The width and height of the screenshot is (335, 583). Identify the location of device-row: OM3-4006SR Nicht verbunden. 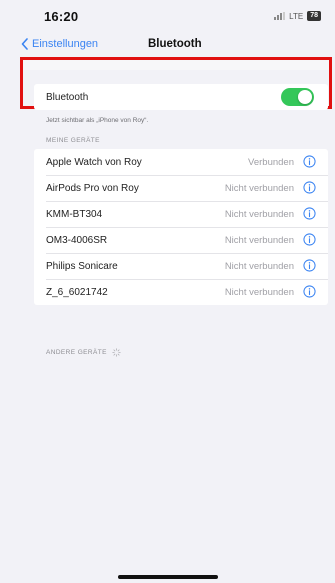
(181, 240).